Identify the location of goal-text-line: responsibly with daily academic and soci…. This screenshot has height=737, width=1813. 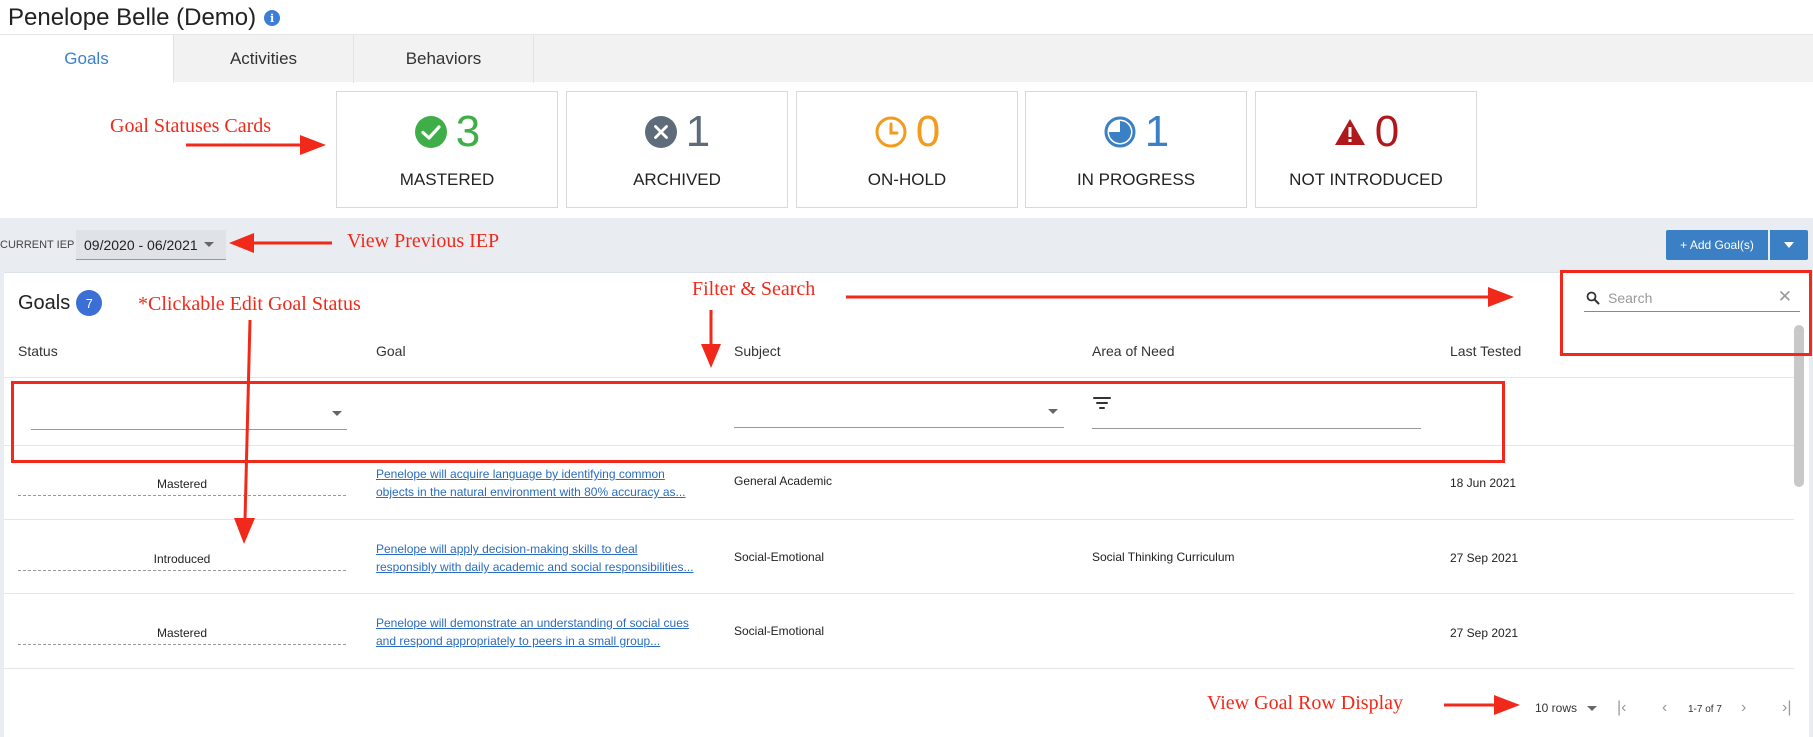
(541, 567).